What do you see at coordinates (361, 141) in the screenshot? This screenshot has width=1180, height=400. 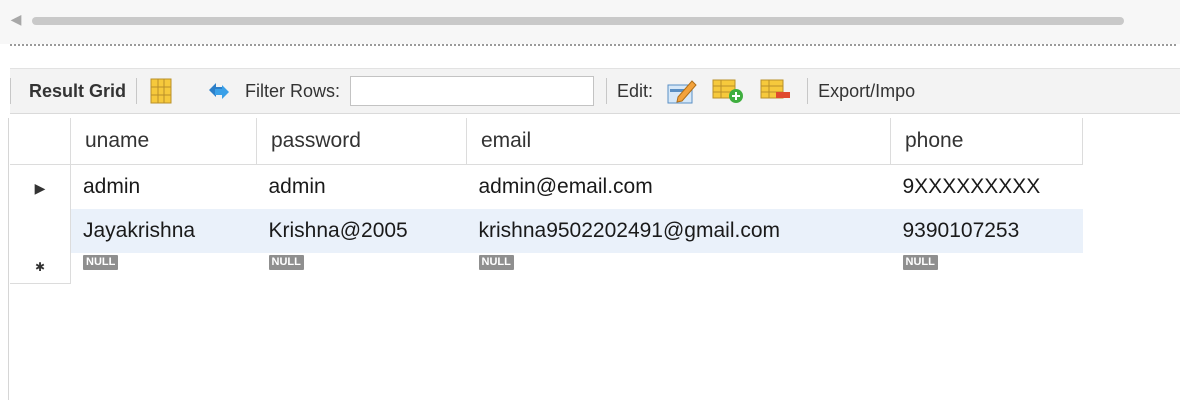 I see `column-header-password: password` at bounding box center [361, 141].